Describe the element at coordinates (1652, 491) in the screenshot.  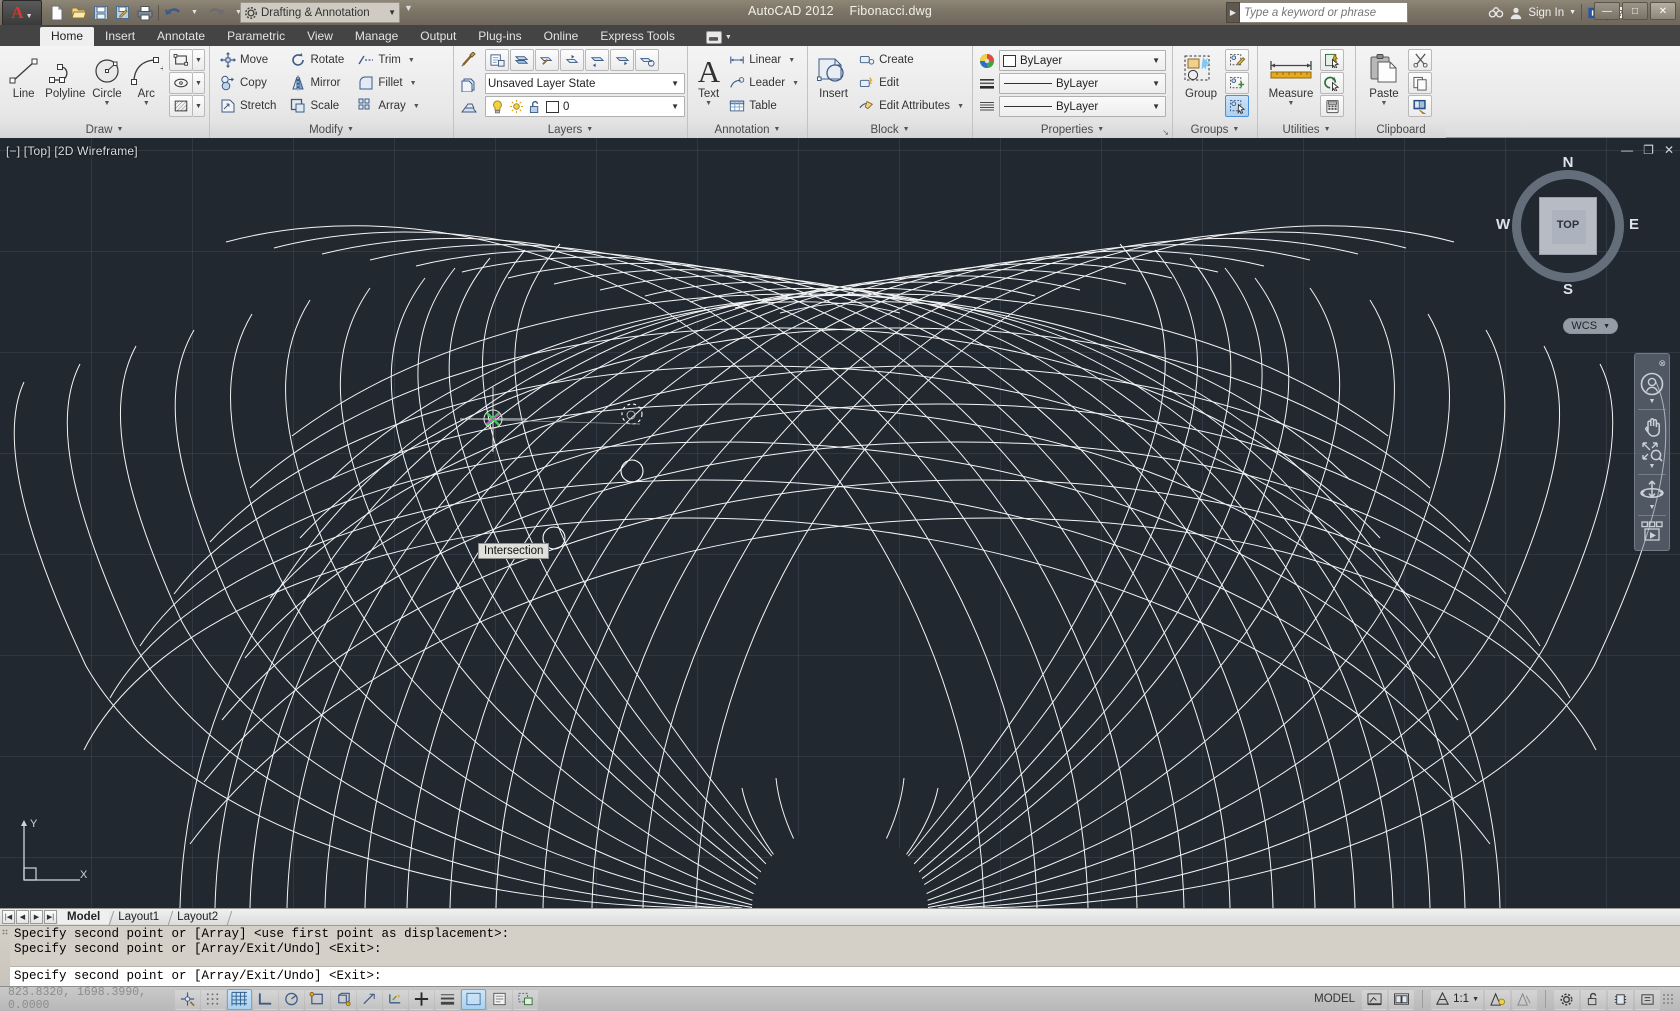
I see `orbit-icon` at that location.